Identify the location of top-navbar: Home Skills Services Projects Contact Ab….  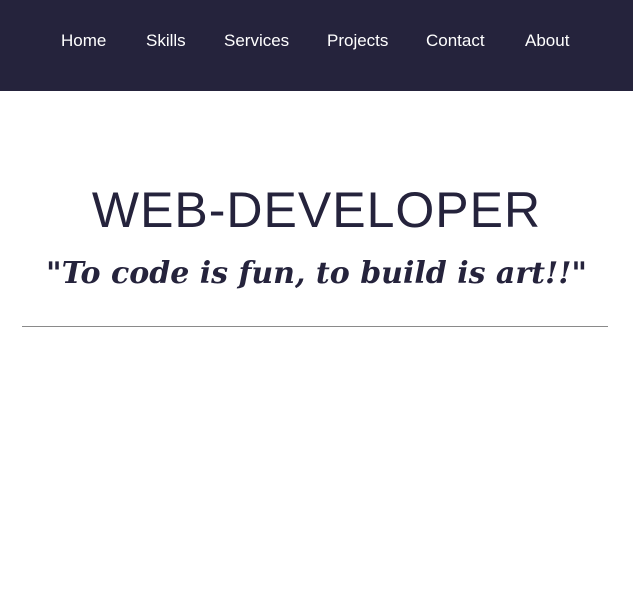
(316, 45).